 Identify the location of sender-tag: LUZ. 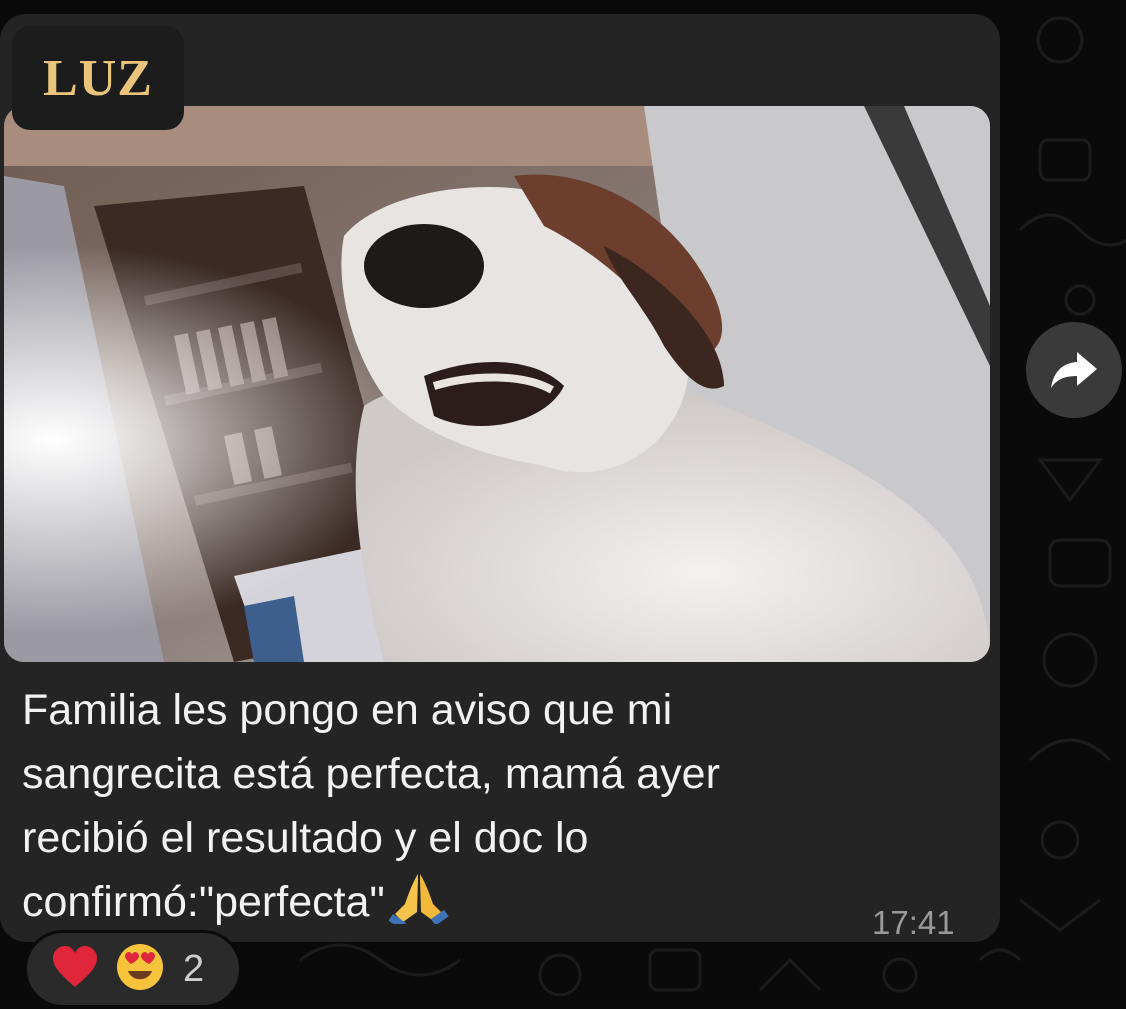
(98, 78).